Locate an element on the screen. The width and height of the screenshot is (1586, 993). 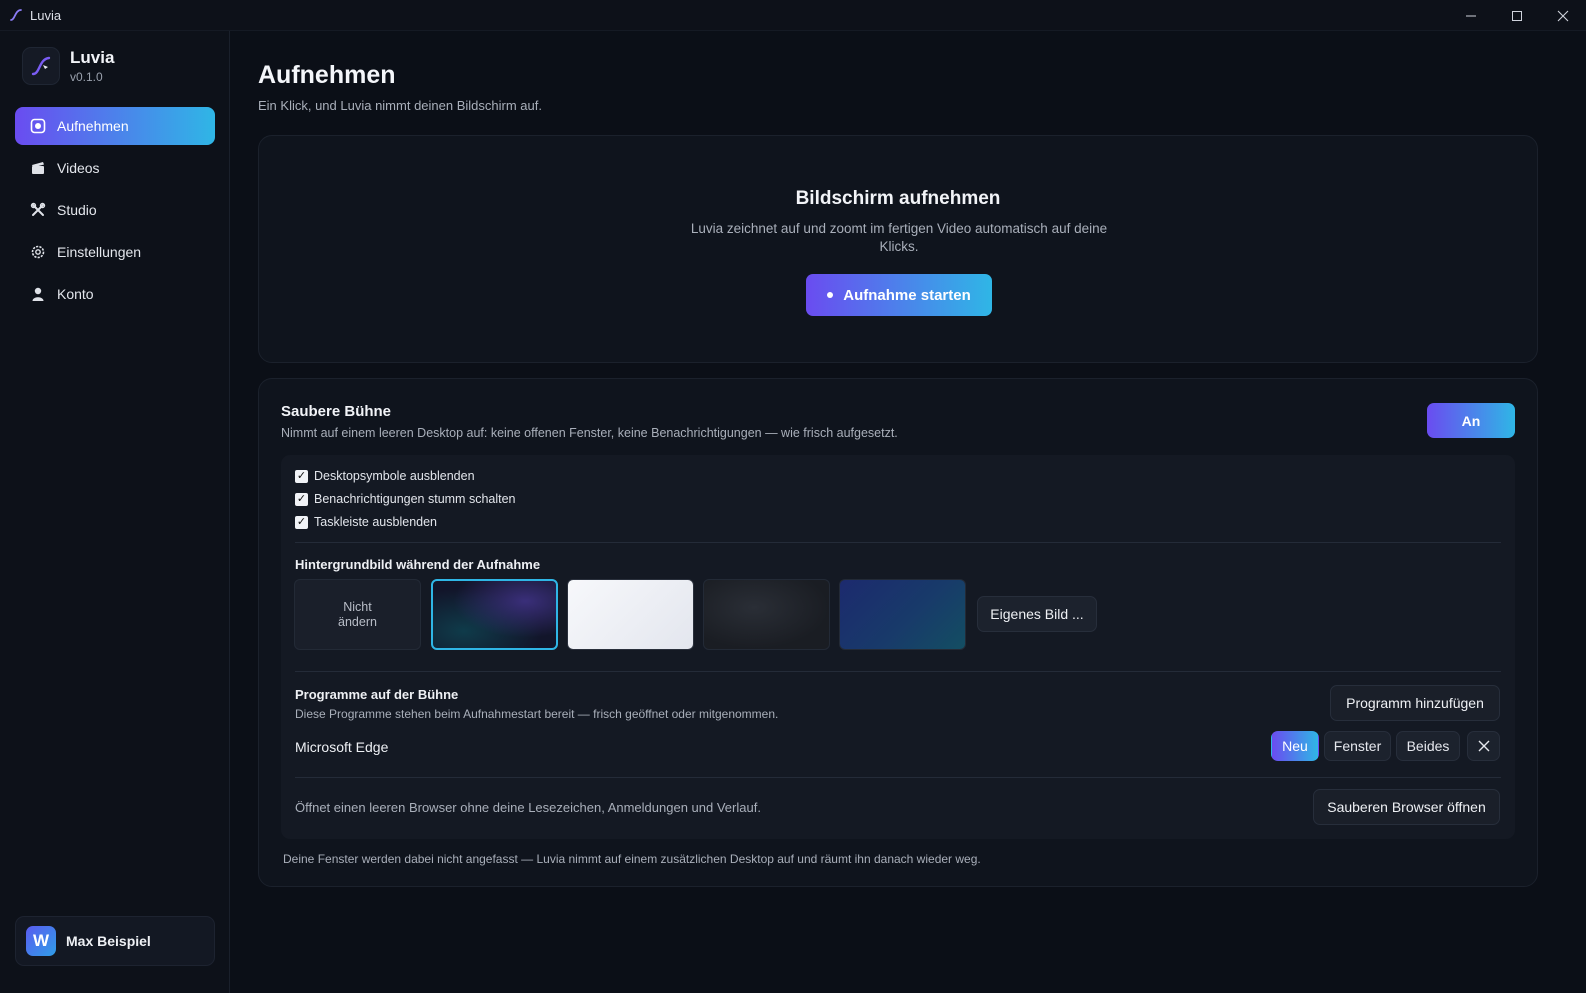
option-label: Desktopsymbole ausblenden is located at coordinates (394, 476).